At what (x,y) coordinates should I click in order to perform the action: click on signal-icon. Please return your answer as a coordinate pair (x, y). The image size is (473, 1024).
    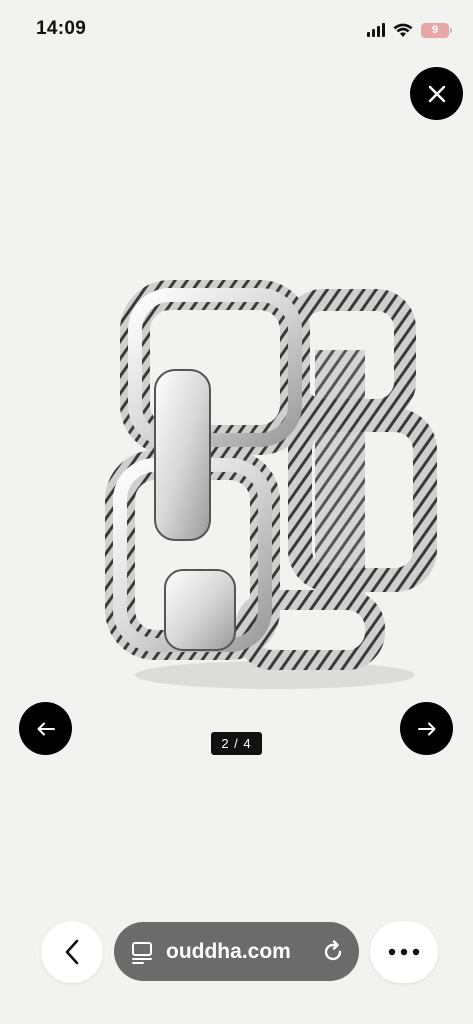
    Looking at the image, I should click on (376, 30).